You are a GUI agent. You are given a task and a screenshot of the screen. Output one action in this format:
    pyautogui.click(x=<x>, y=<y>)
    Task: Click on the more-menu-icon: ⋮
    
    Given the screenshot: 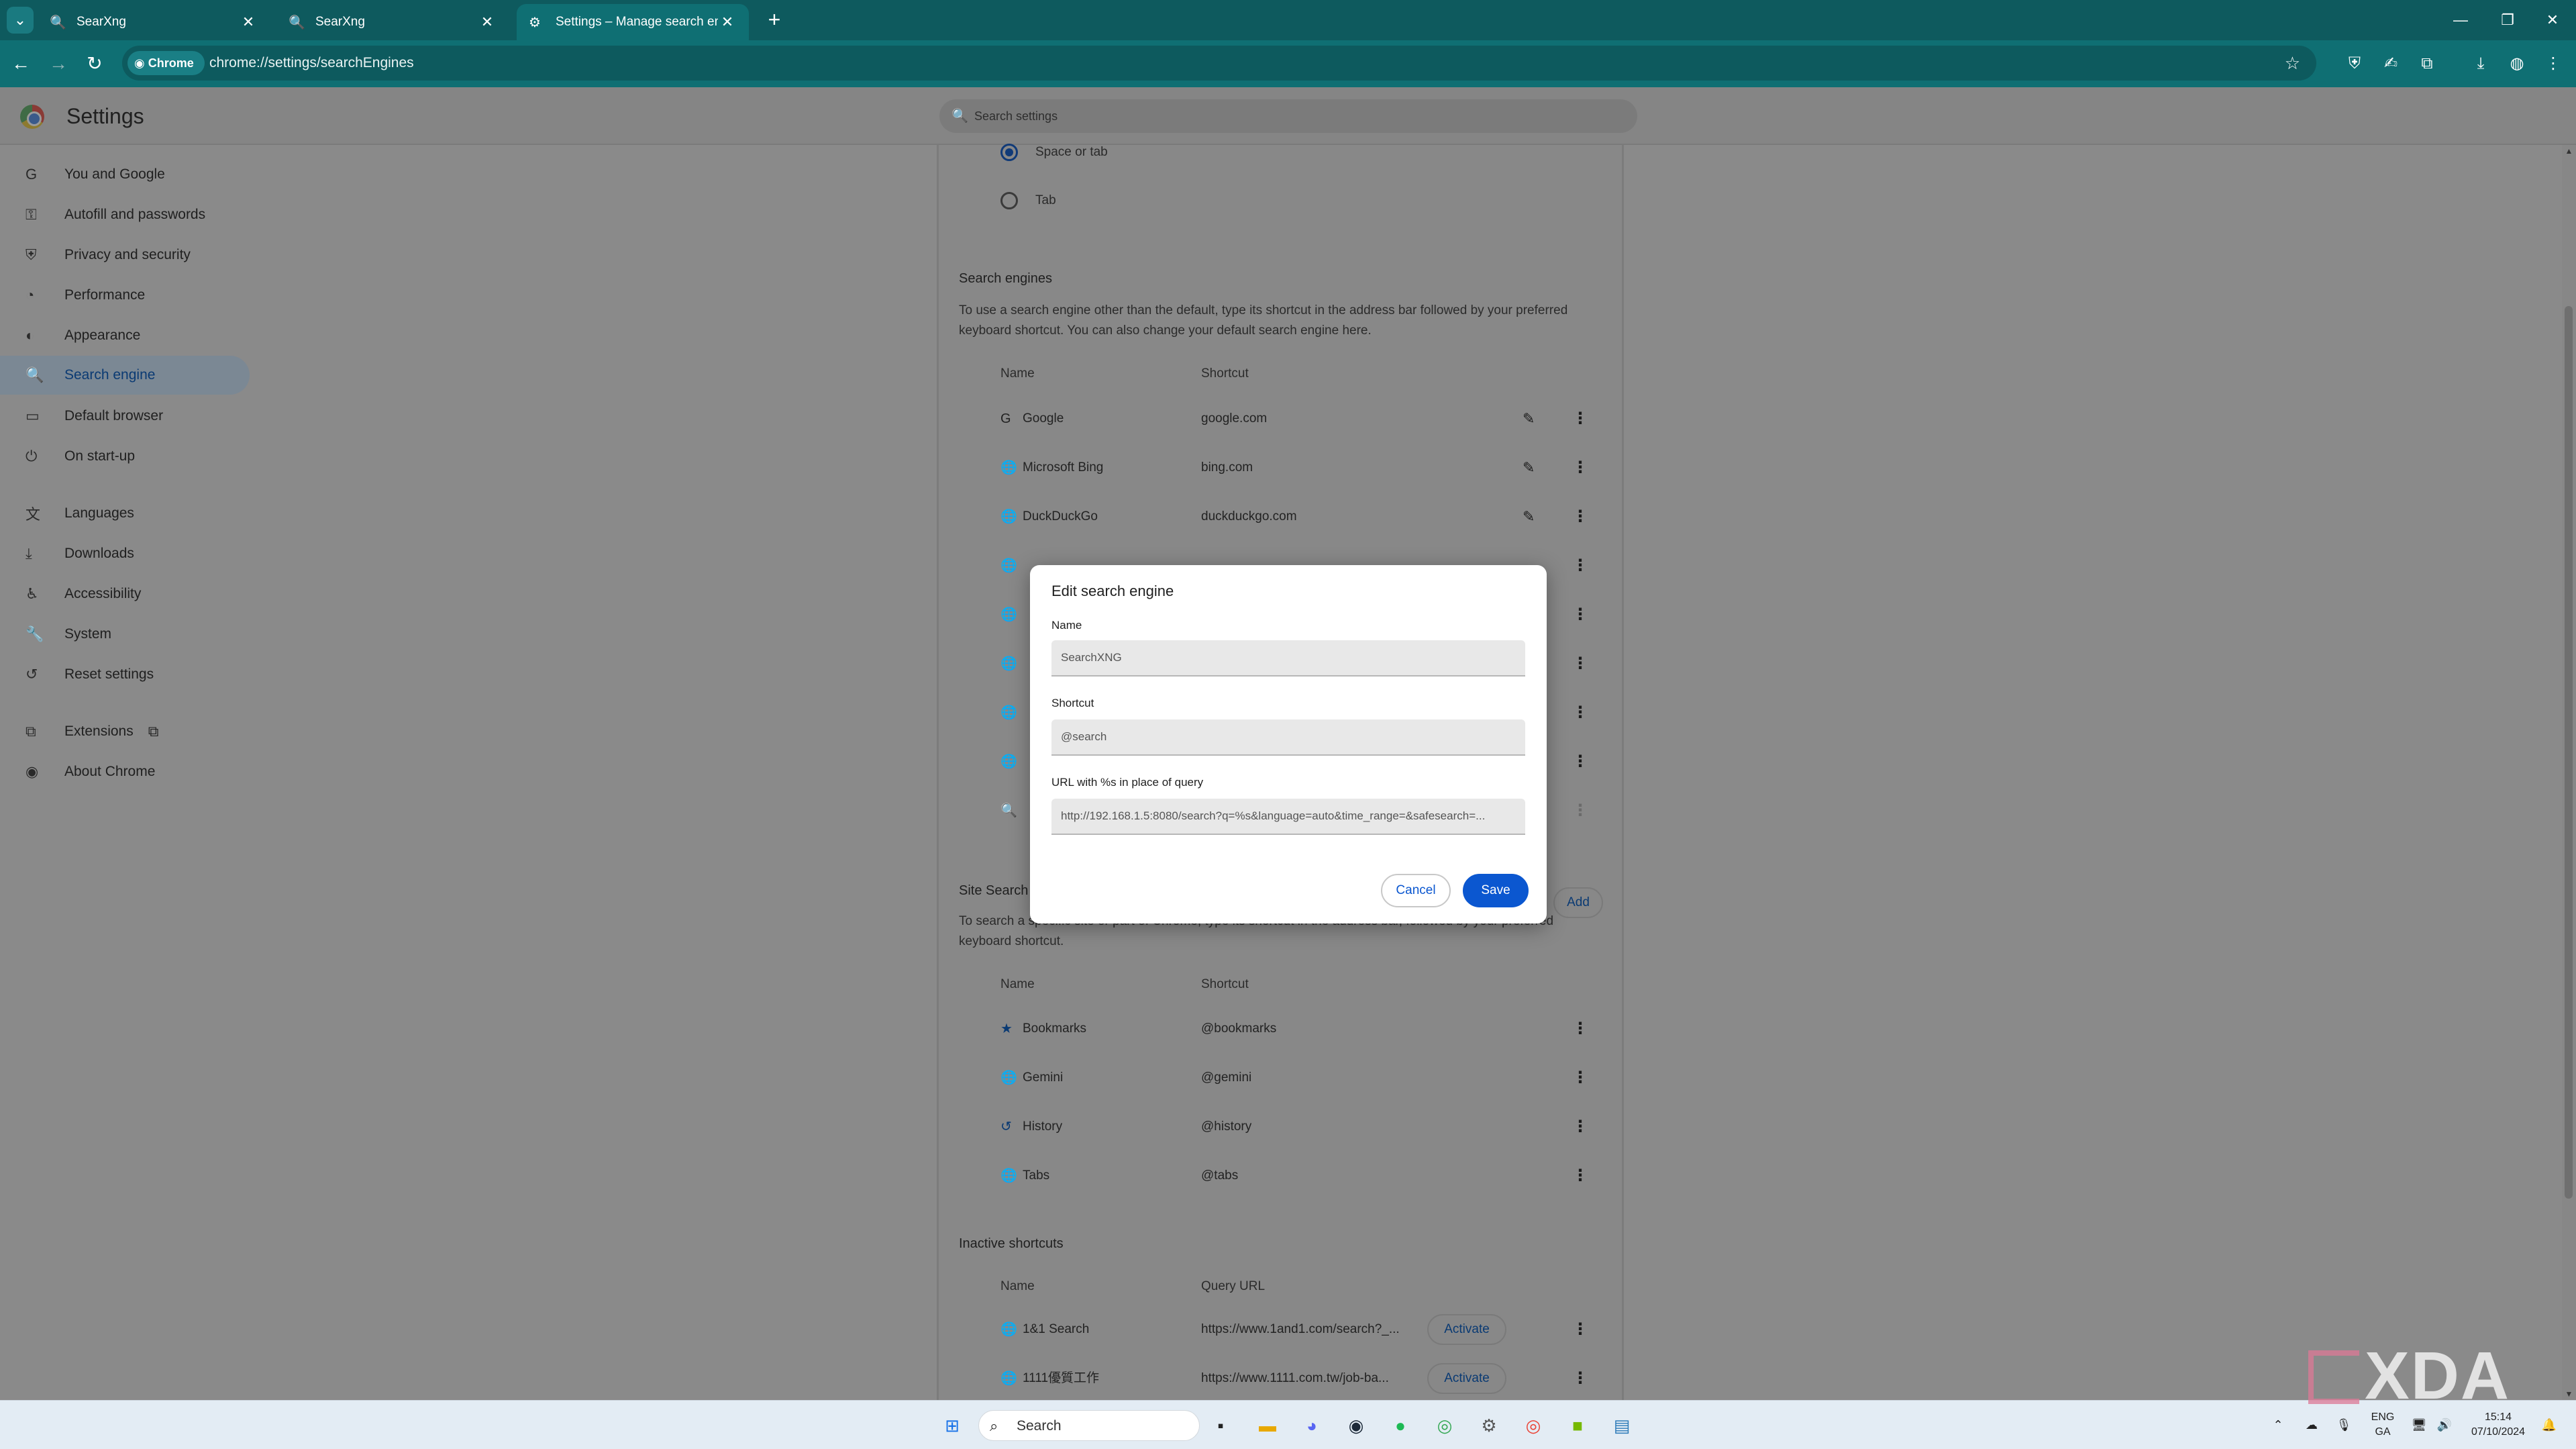 What is the action you would take?
    pyautogui.click(x=2553, y=64)
    